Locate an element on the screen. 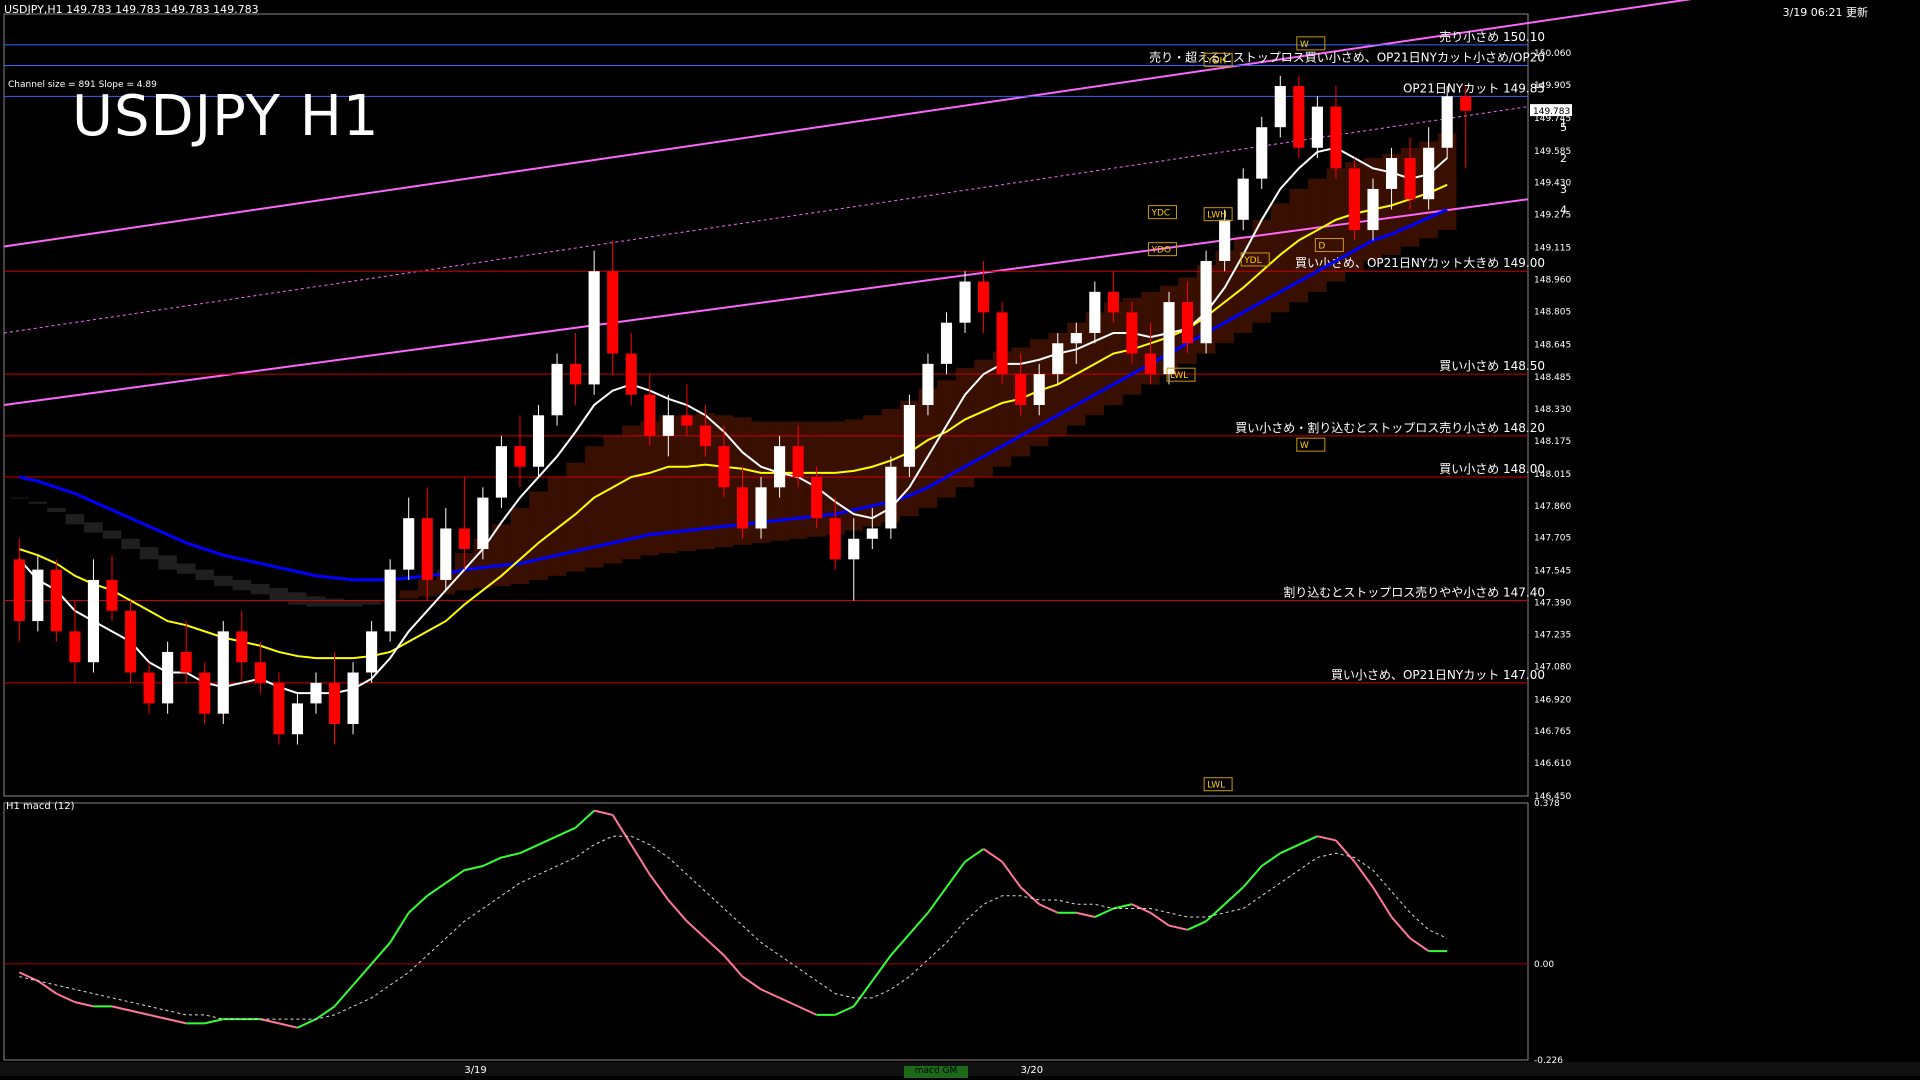 This screenshot has height=1080, width=1920. y-tick-label: 148.175 is located at coordinates (1552, 442).